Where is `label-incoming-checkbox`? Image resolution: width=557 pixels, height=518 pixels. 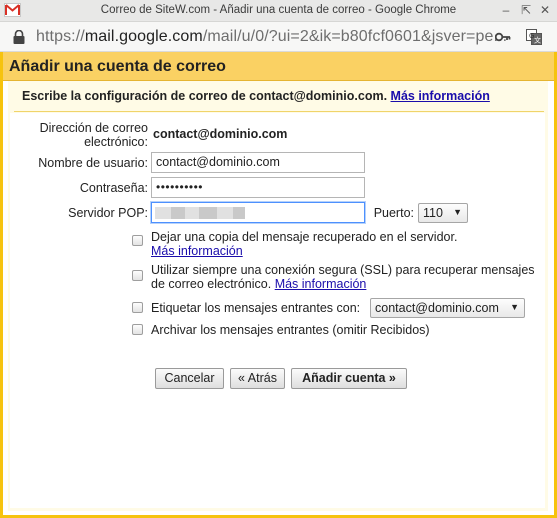
label-incoming-checkbox is located at coordinates (137, 307).